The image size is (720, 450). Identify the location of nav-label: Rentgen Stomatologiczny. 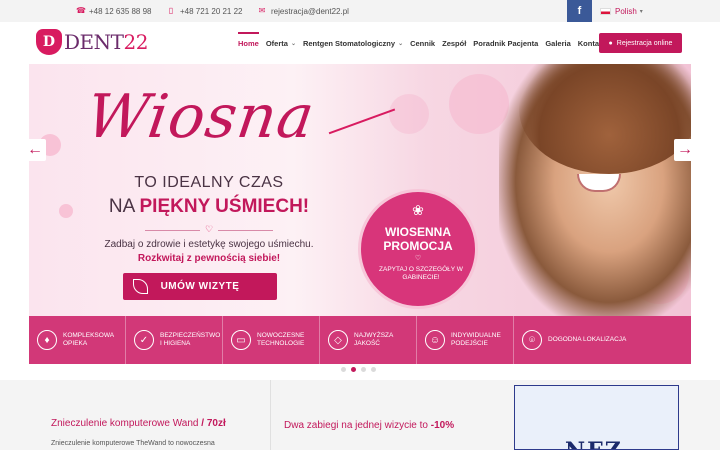
(349, 43).